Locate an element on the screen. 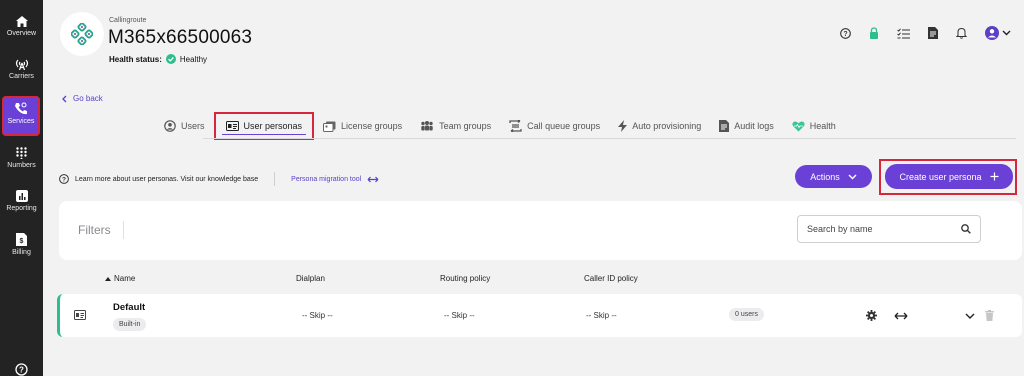 This screenshot has height=376, width=1024. tab-label: License groups is located at coordinates (372, 126).